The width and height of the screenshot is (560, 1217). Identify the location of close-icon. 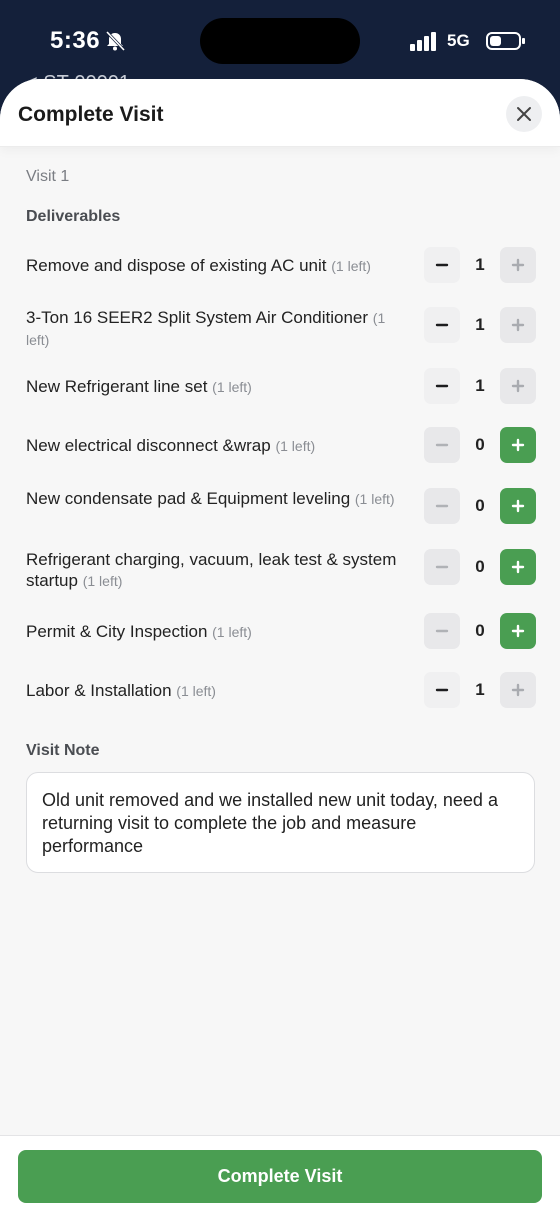
(524, 114).